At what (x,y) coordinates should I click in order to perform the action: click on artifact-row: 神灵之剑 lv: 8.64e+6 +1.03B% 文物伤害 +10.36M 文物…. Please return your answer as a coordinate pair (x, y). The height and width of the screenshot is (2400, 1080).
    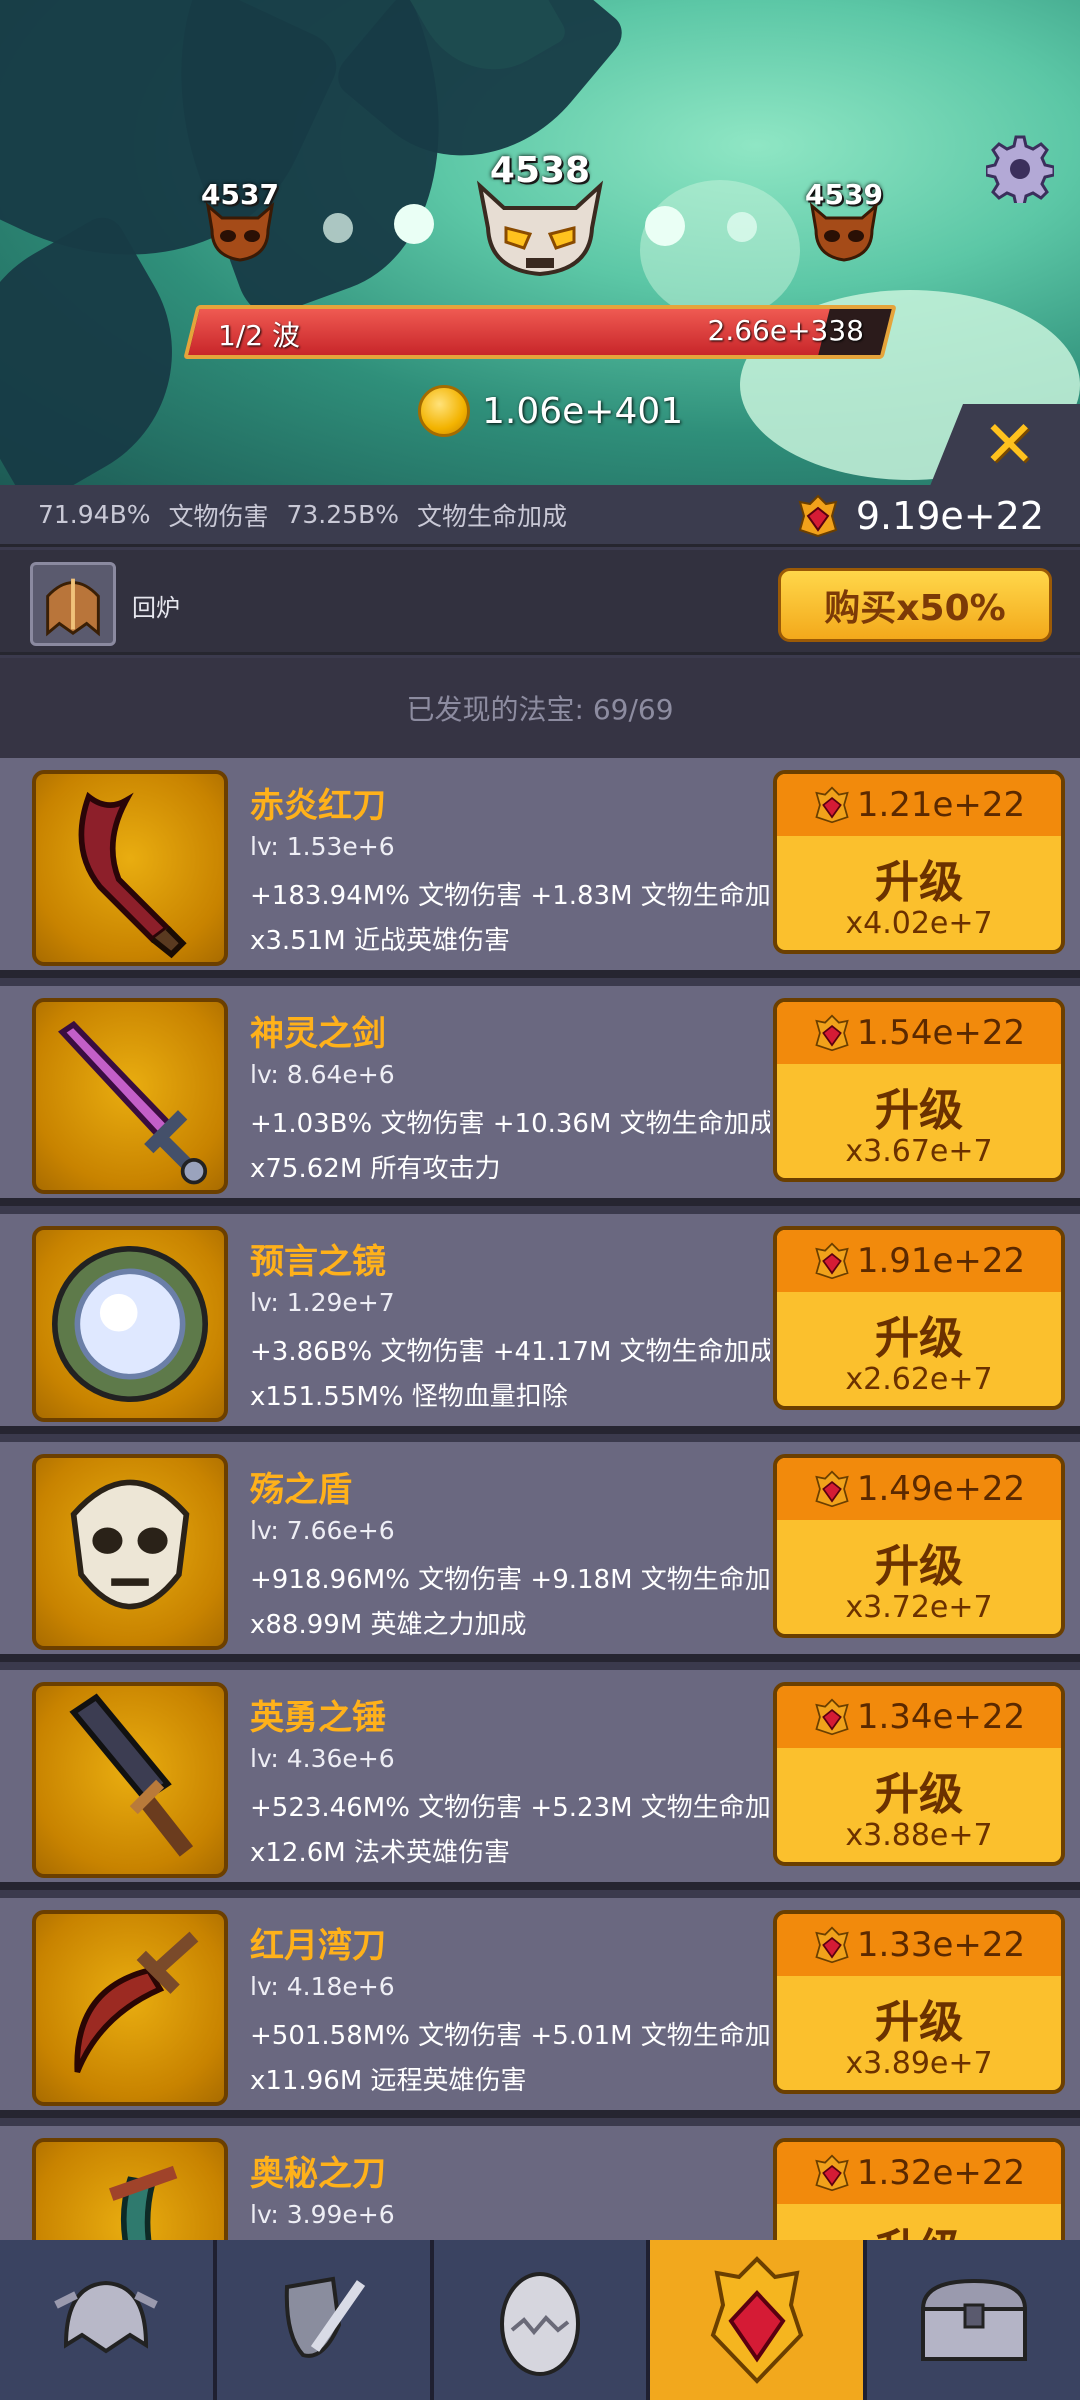
    Looking at the image, I should click on (540, 1096).